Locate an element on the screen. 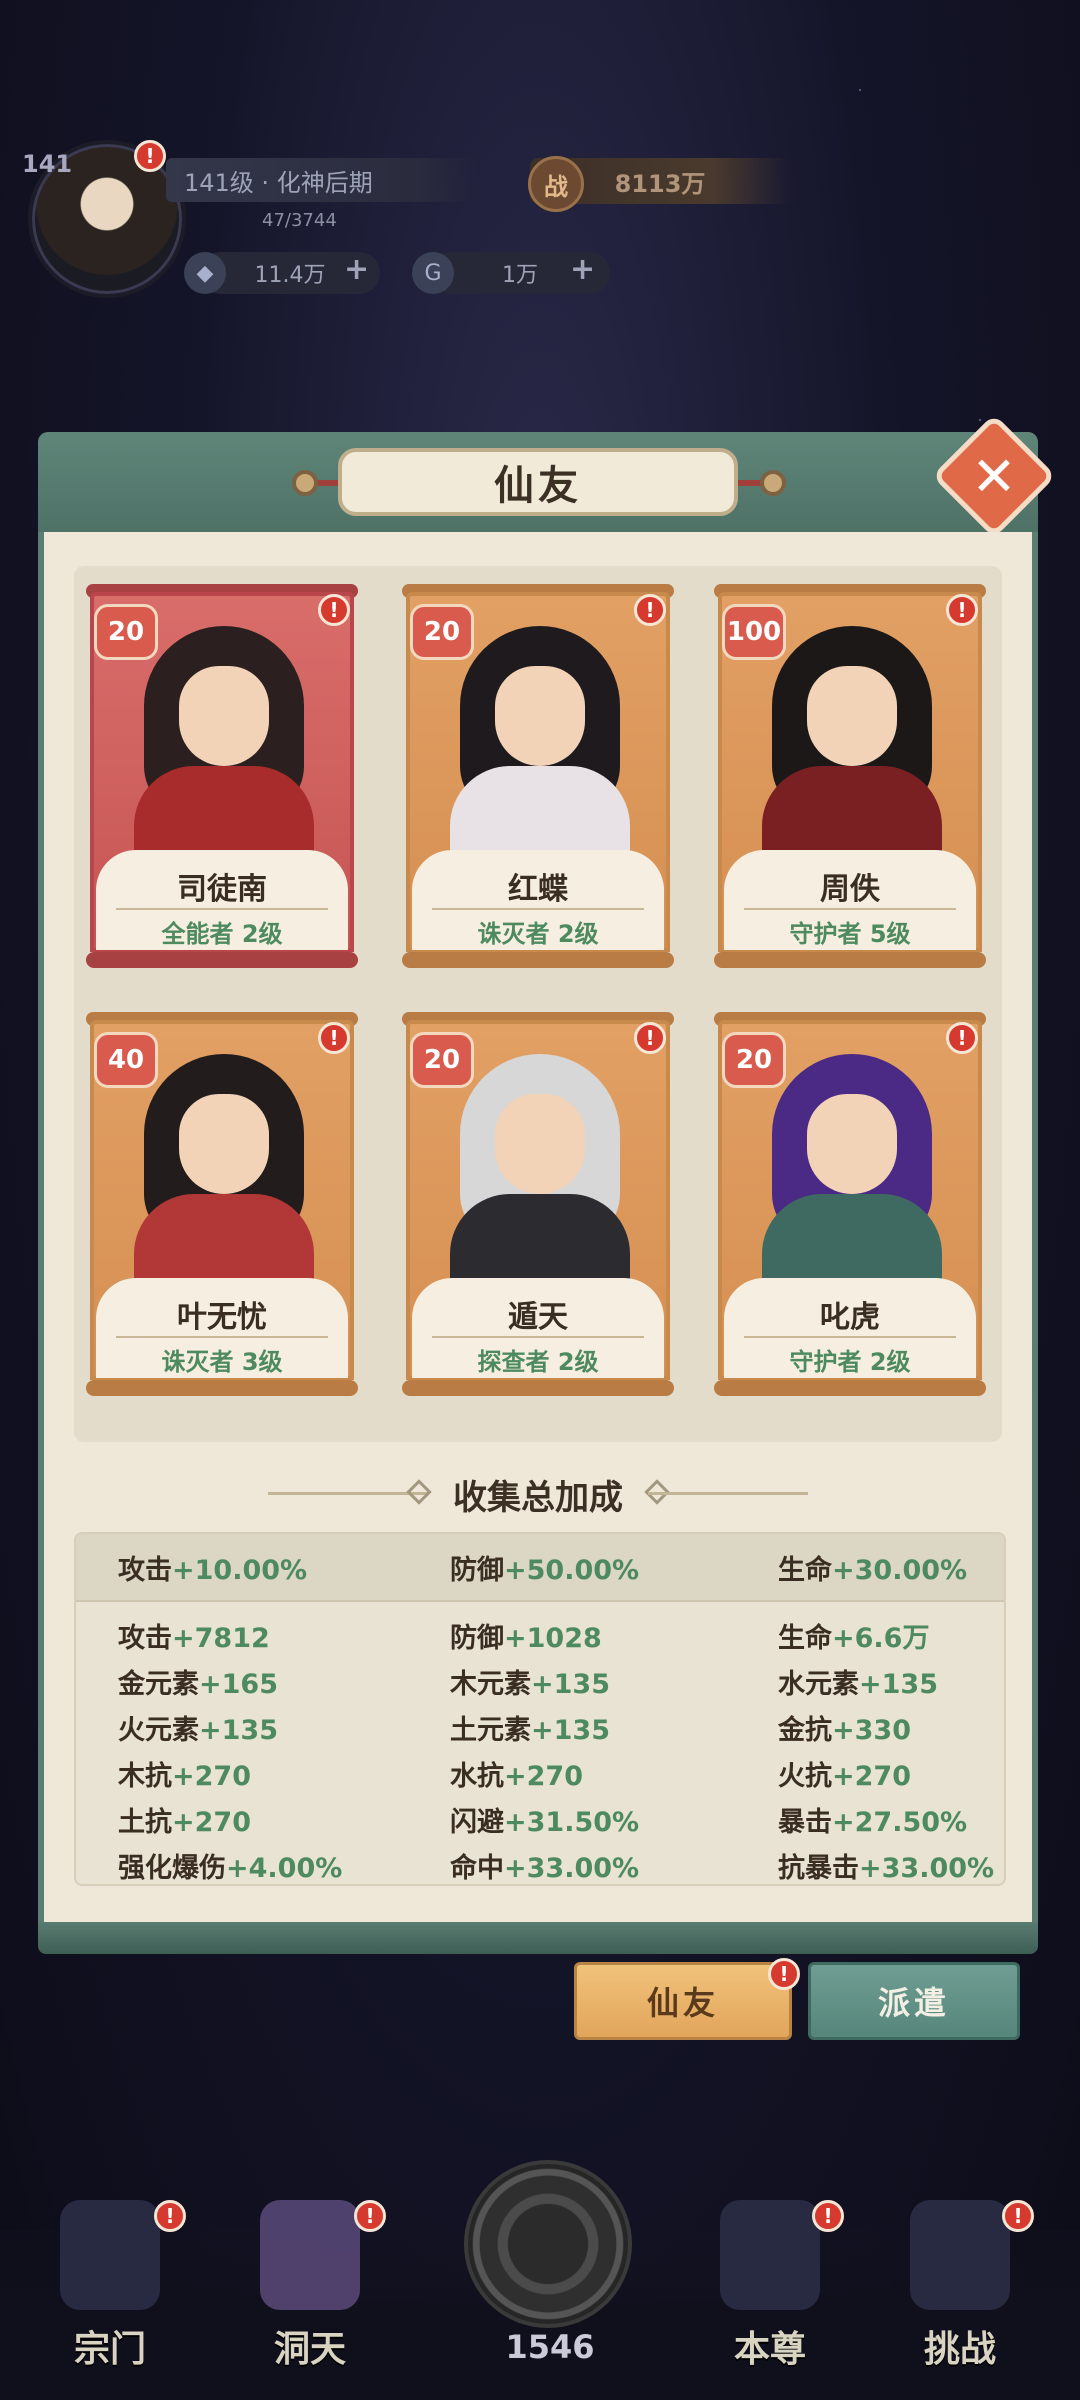 The height and width of the screenshot is (2400, 1080). character-name: 叶无忧 is located at coordinates (222, 1317).